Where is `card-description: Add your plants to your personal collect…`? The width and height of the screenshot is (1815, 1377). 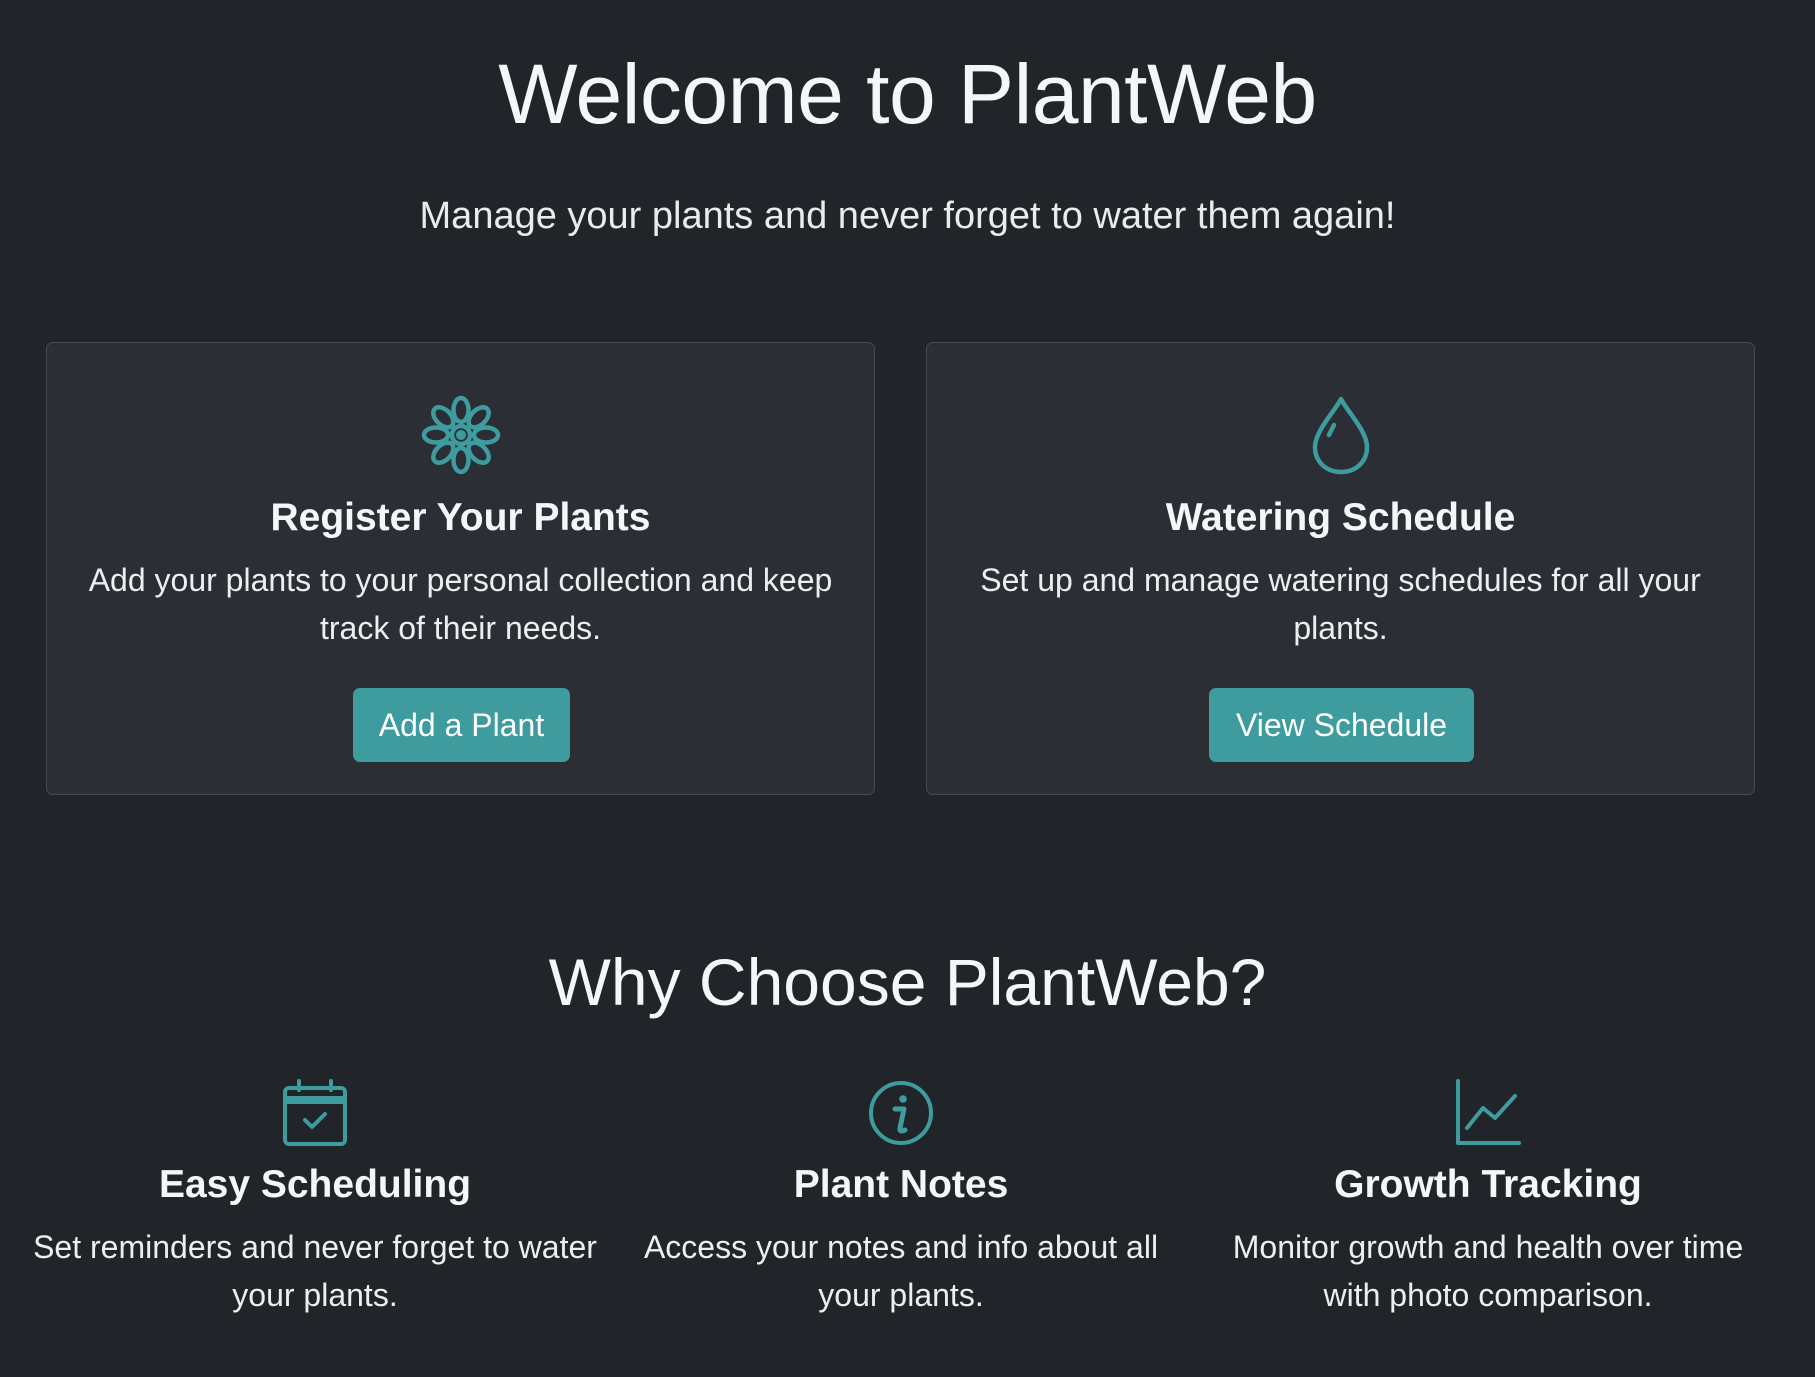
card-description: Add your plants to your personal collect… is located at coordinates (460, 604).